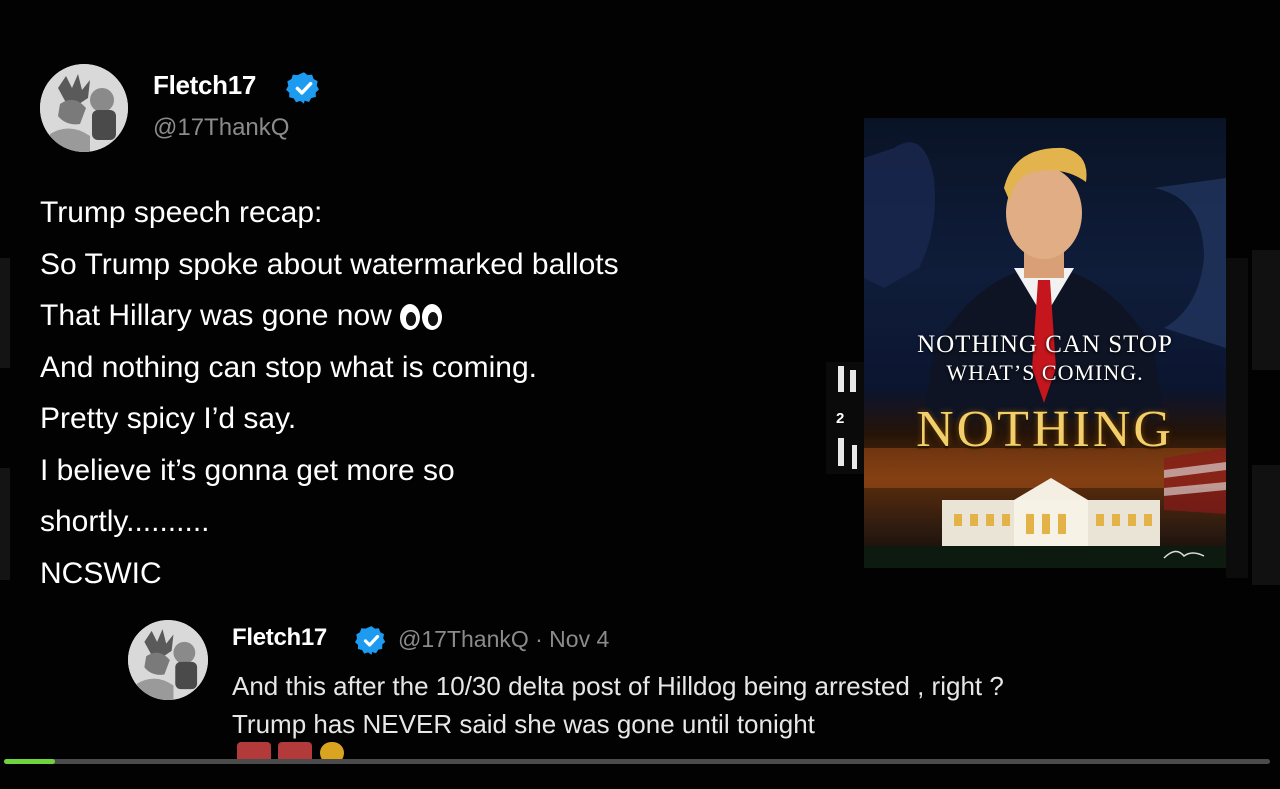 This screenshot has height=789, width=1280. Describe the element at coordinates (279, 638) in the screenshot. I see `reply-display-name: Fletch17` at that location.